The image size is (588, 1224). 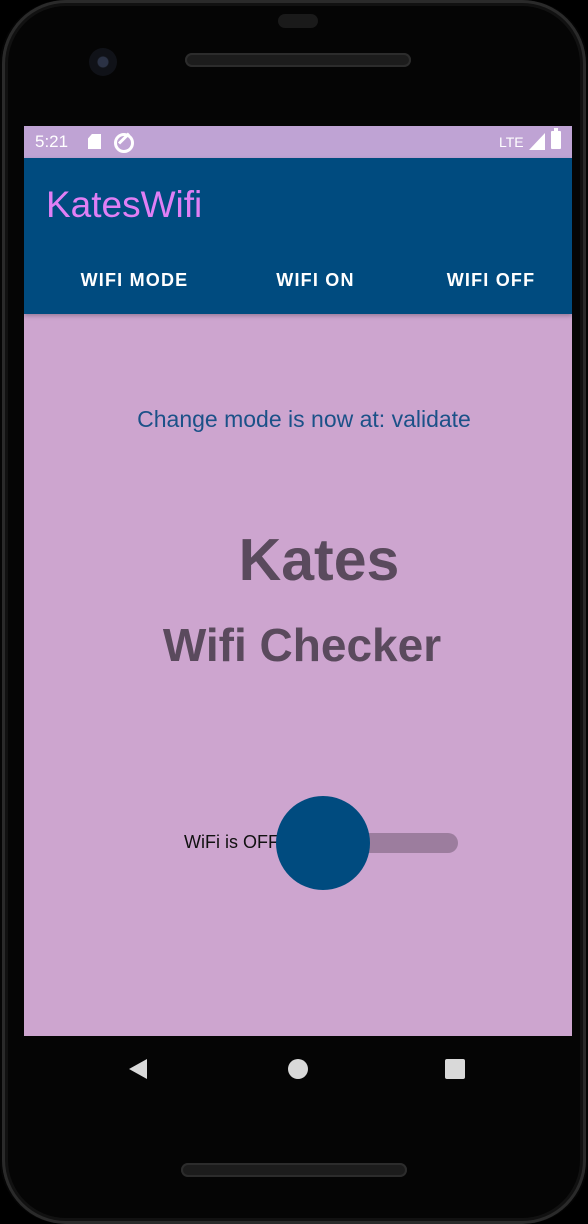 What do you see at coordinates (556, 138) in the screenshot?
I see `battery-icon` at bounding box center [556, 138].